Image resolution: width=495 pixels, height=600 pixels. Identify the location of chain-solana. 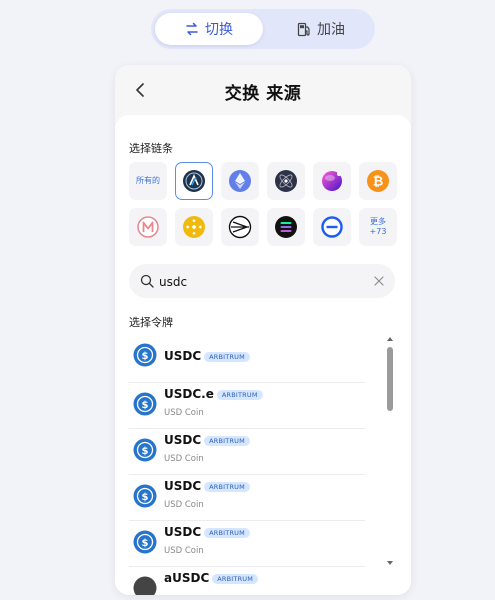
(286, 227).